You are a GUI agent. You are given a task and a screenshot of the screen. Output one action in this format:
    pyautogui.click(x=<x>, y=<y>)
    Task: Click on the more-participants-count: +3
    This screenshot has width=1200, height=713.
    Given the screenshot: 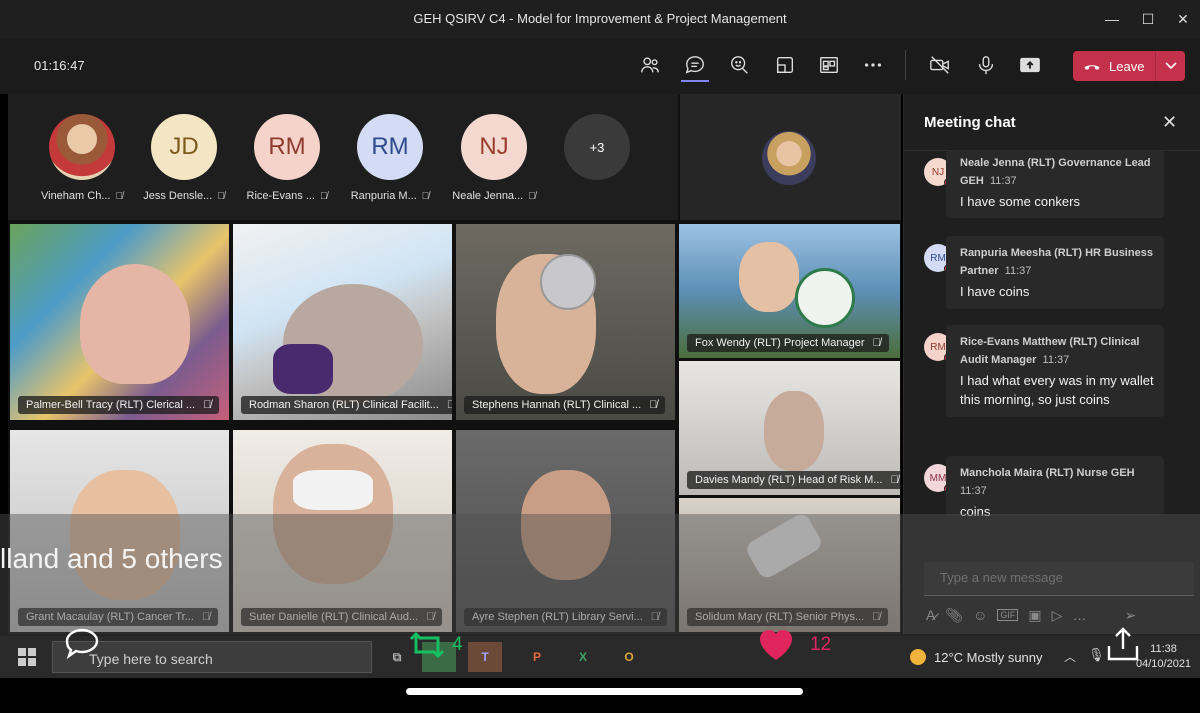 What is the action you would take?
    pyautogui.click(x=597, y=147)
    